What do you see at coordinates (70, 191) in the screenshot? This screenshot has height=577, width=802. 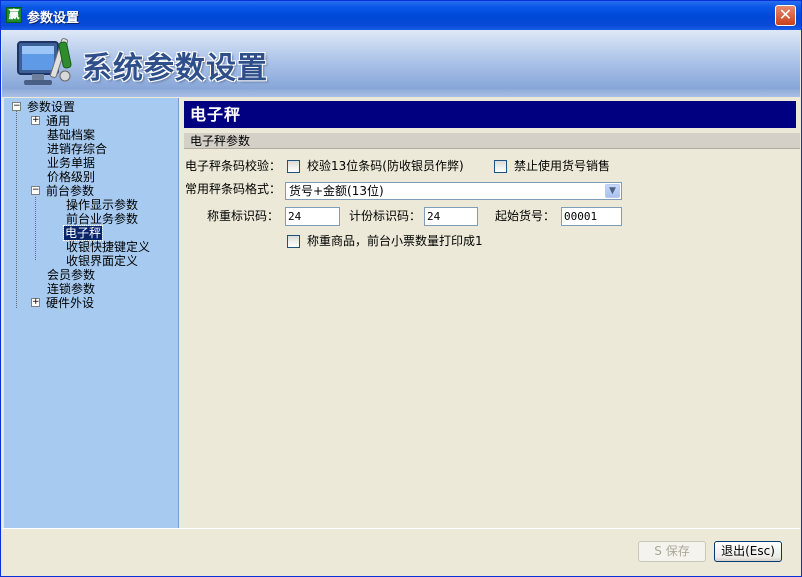 I see `tree-item-label: 前台参数` at bounding box center [70, 191].